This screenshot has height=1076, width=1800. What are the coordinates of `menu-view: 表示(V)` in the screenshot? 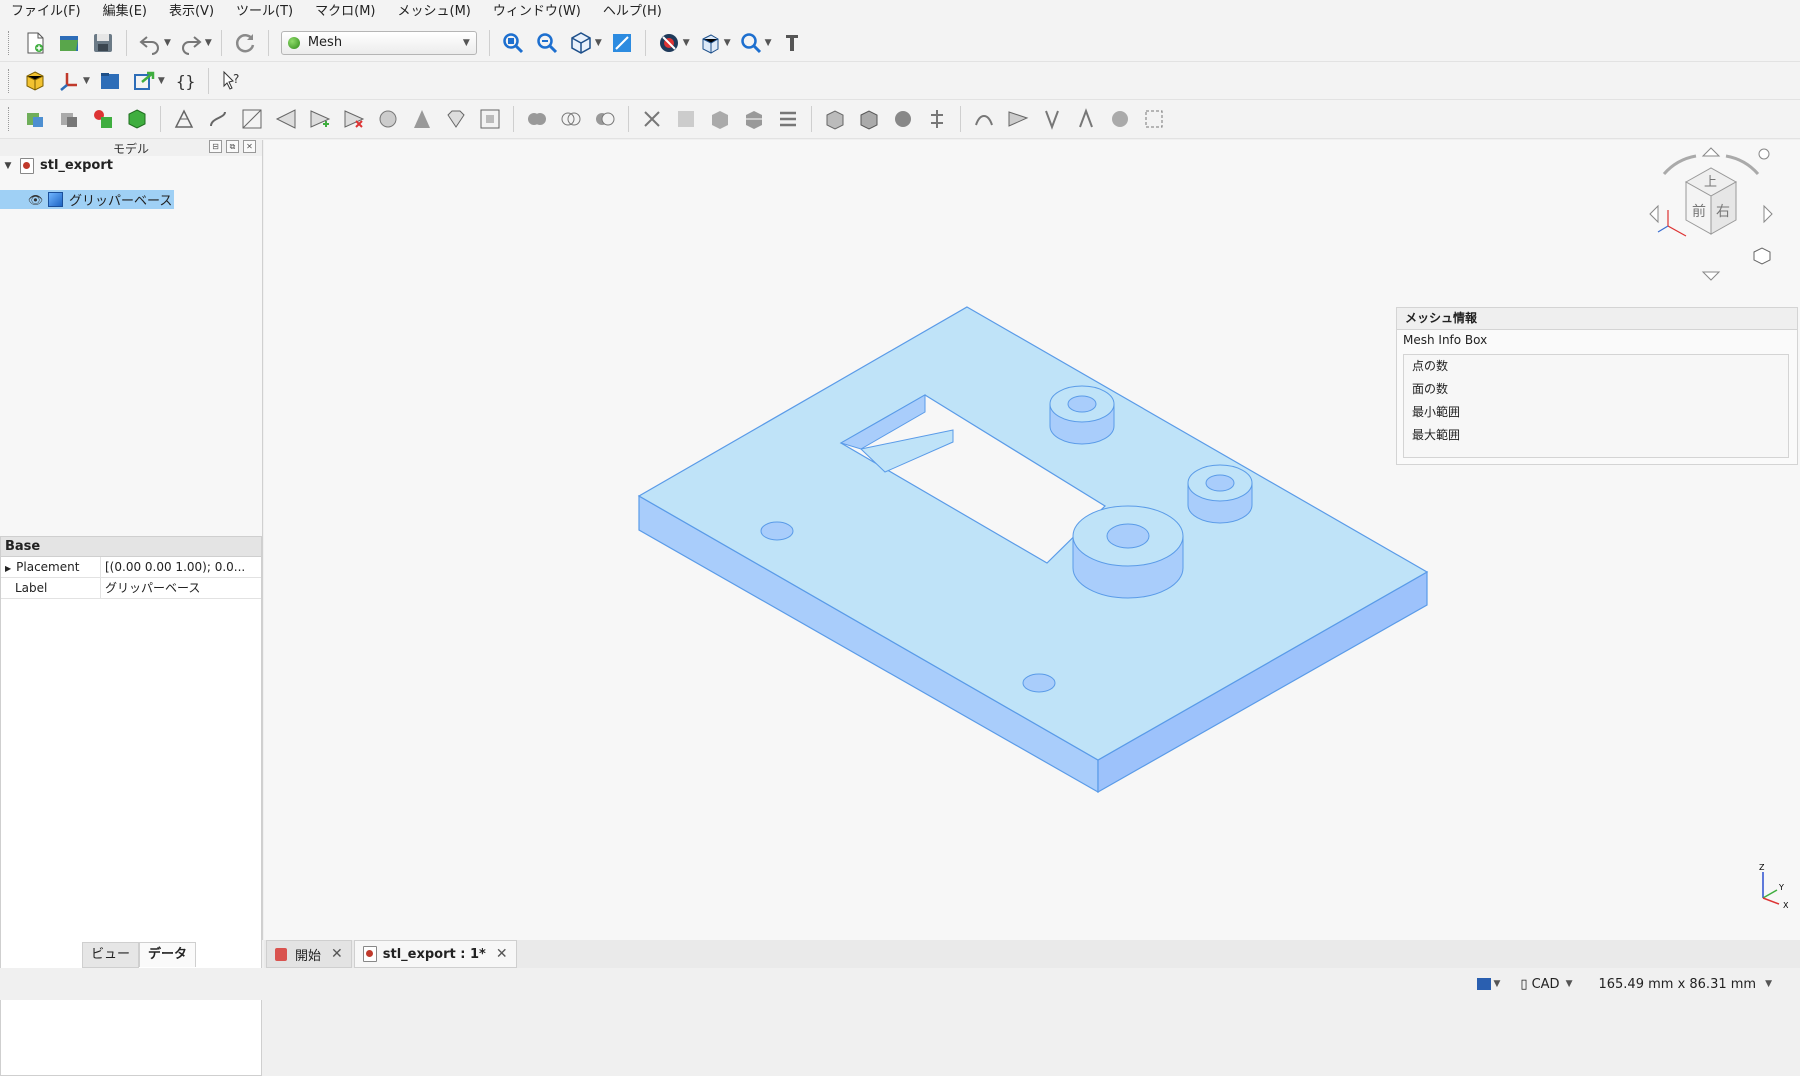 It's located at (191, 12).